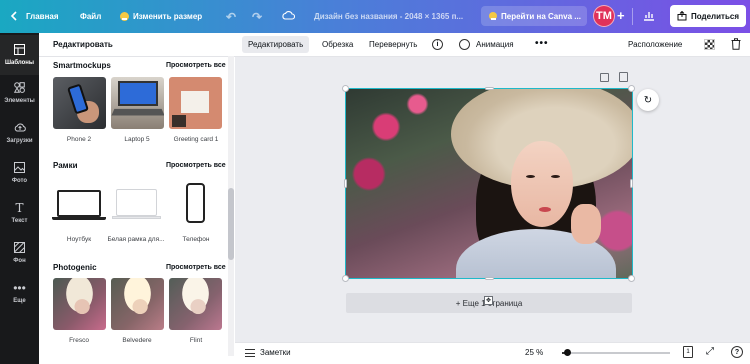  What do you see at coordinates (682, 16) in the screenshot?
I see `share-icon` at bounding box center [682, 16].